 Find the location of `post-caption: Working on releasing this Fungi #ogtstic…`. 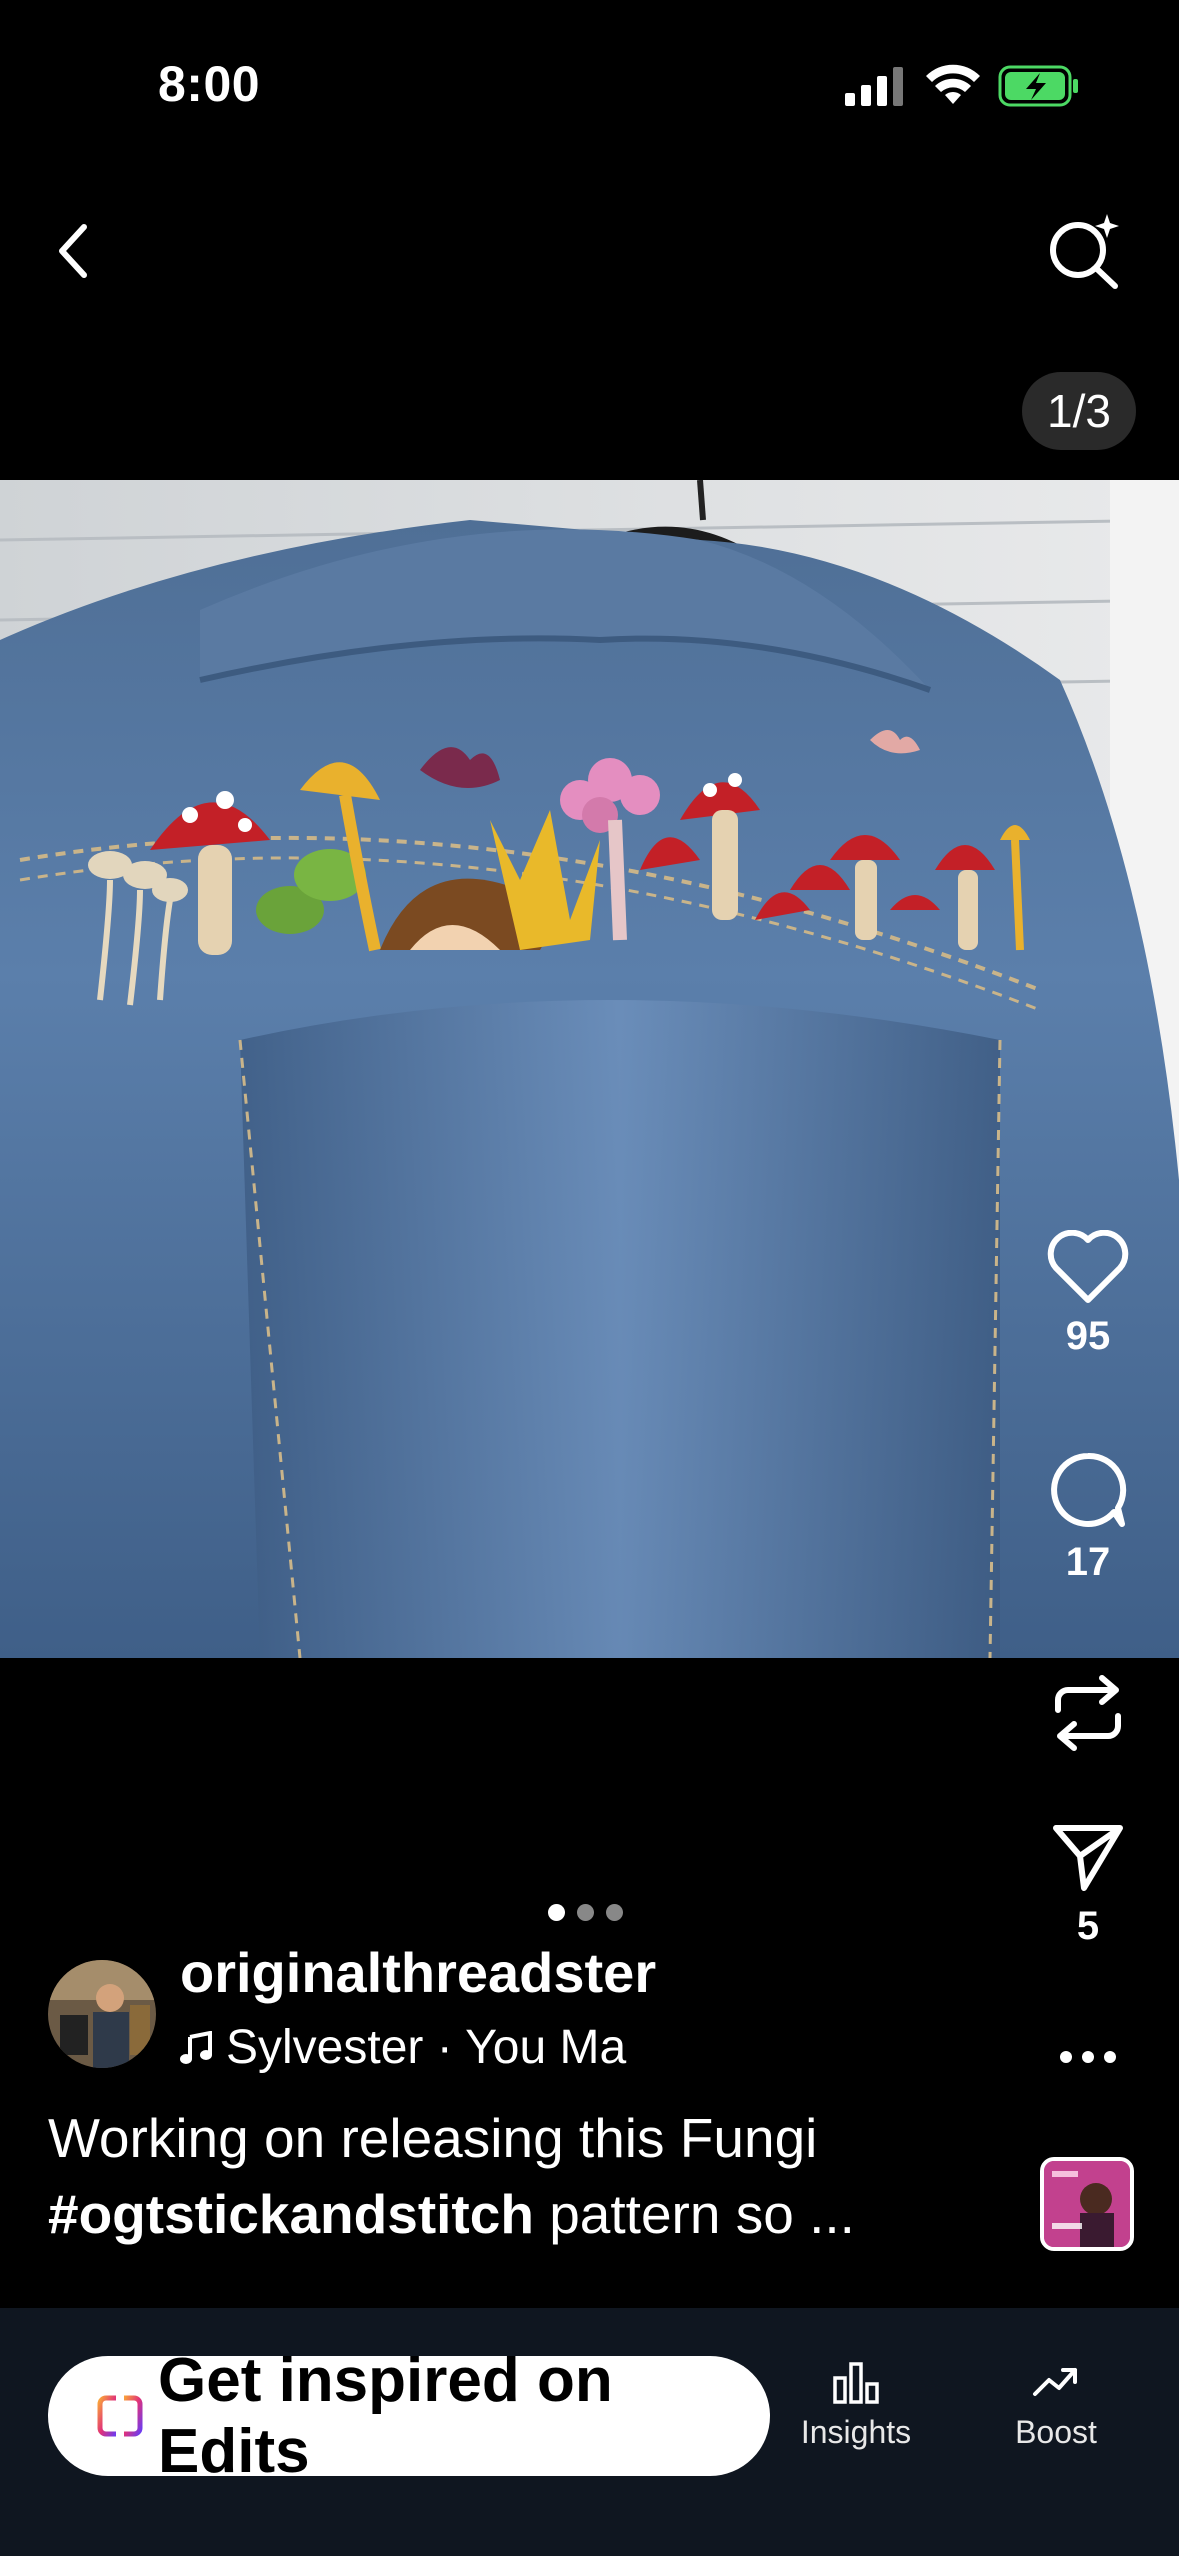

post-caption: Working on releasing this Fungi #ogtstic… is located at coordinates (498, 2176).